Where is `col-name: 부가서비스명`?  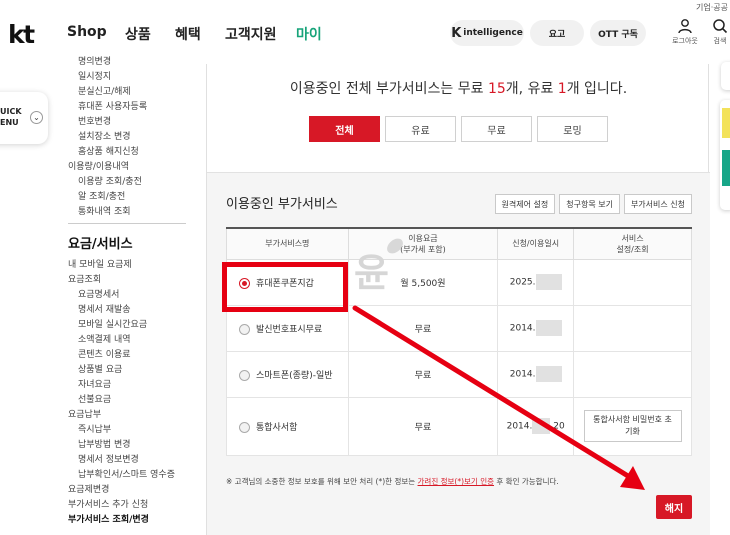
col-name: 부가서비스명 is located at coordinates (287, 243).